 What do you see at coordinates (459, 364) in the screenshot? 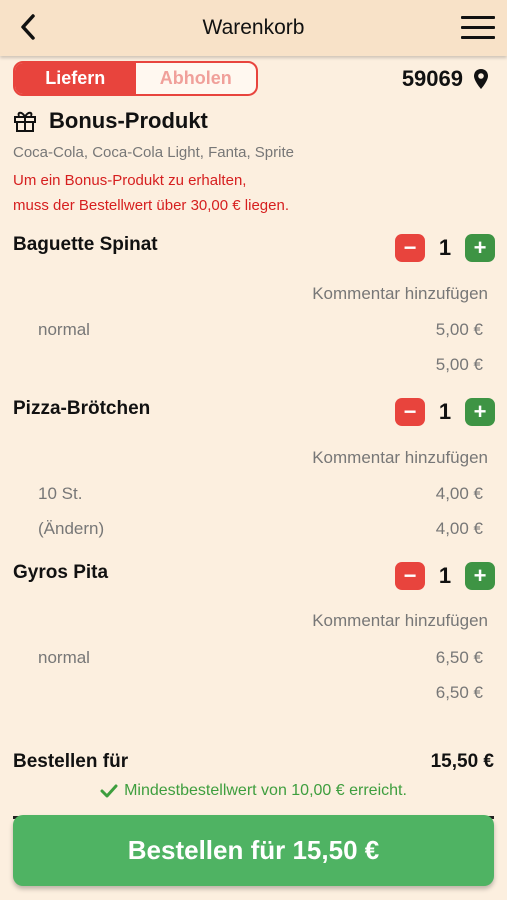
I see `item-total: 5,00 €` at bounding box center [459, 364].